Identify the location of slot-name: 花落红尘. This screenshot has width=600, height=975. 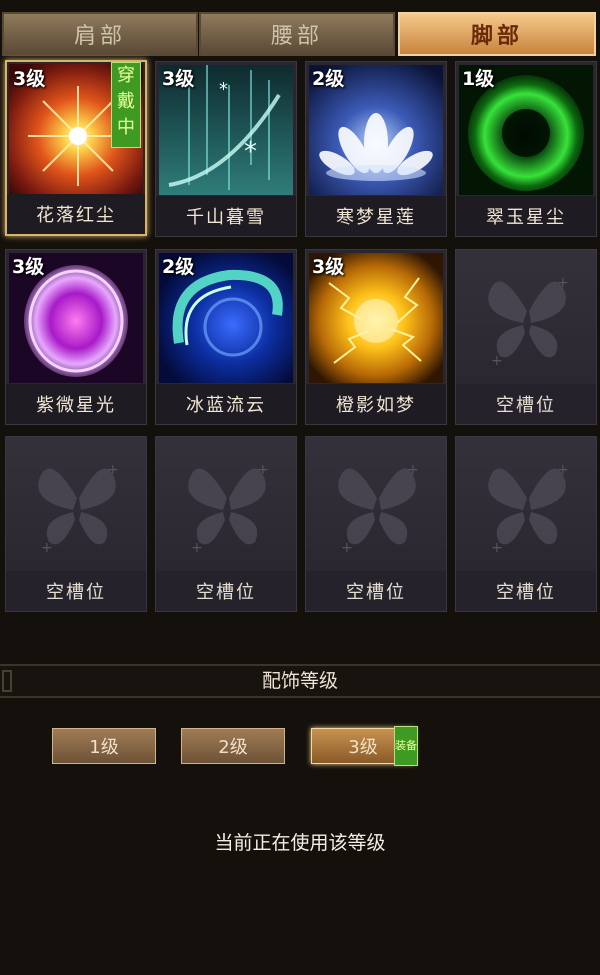
(76, 214).